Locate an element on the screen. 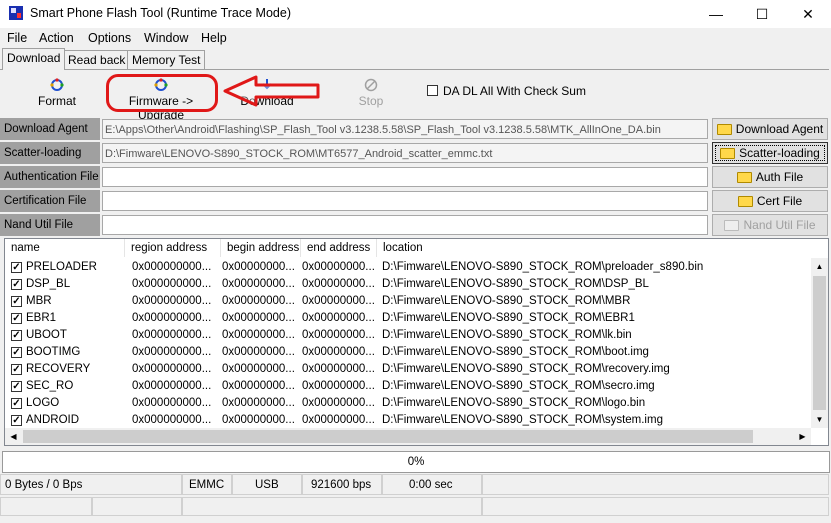 Image resolution: width=831 pixels, height=523 pixels. certification-file-field is located at coordinates (405, 201).